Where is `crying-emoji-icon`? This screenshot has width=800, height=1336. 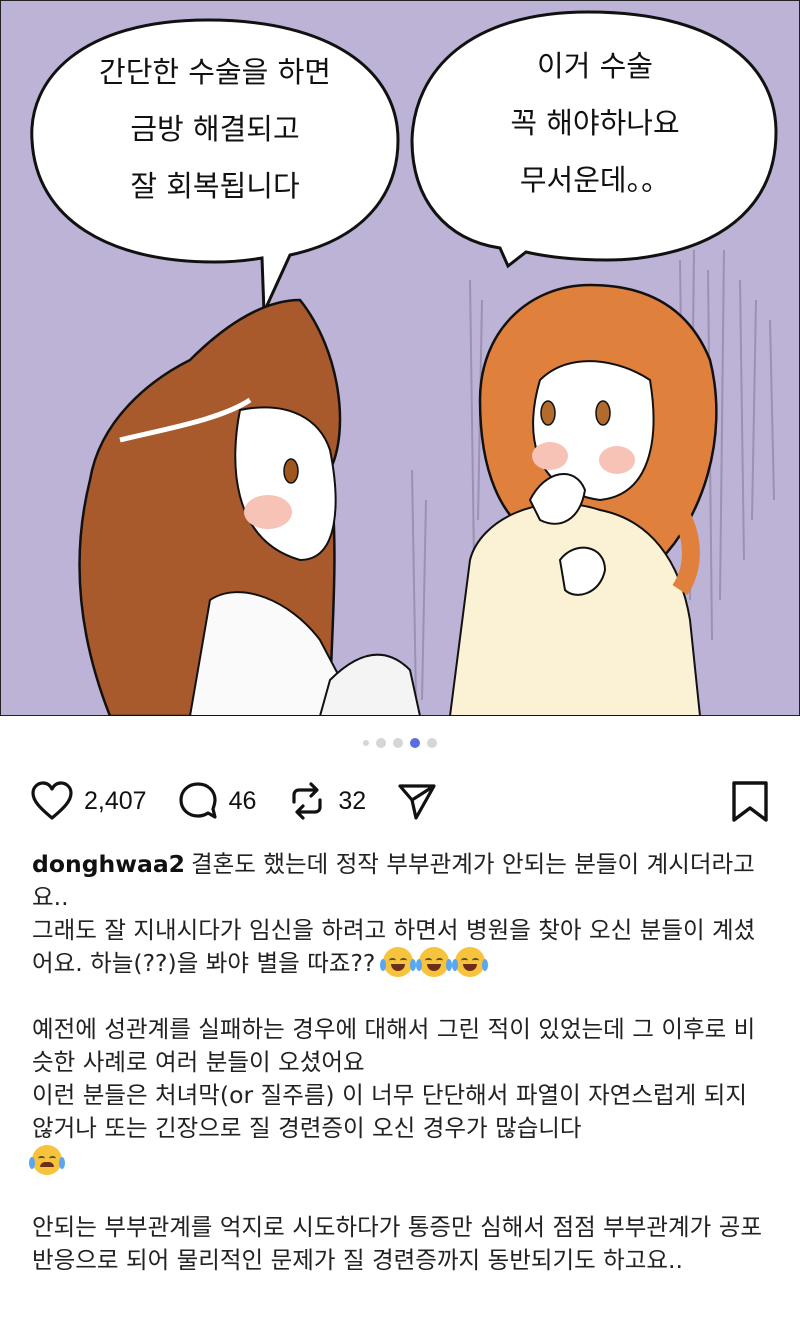
crying-emoji-icon is located at coordinates (47, 1160).